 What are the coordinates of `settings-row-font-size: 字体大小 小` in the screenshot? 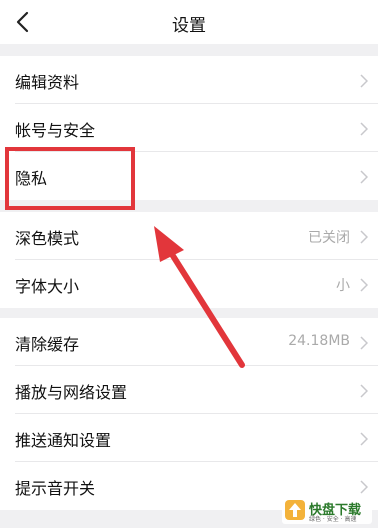 It's located at (189, 284).